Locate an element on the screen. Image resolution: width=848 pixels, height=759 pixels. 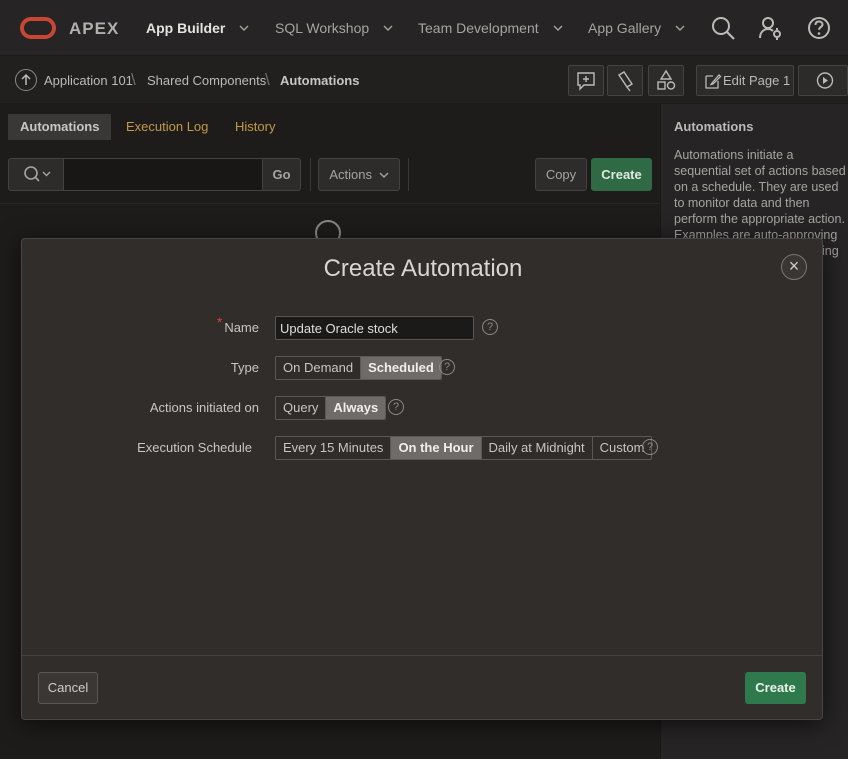
side-panel-title: Automations is located at coordinates (714, 126).